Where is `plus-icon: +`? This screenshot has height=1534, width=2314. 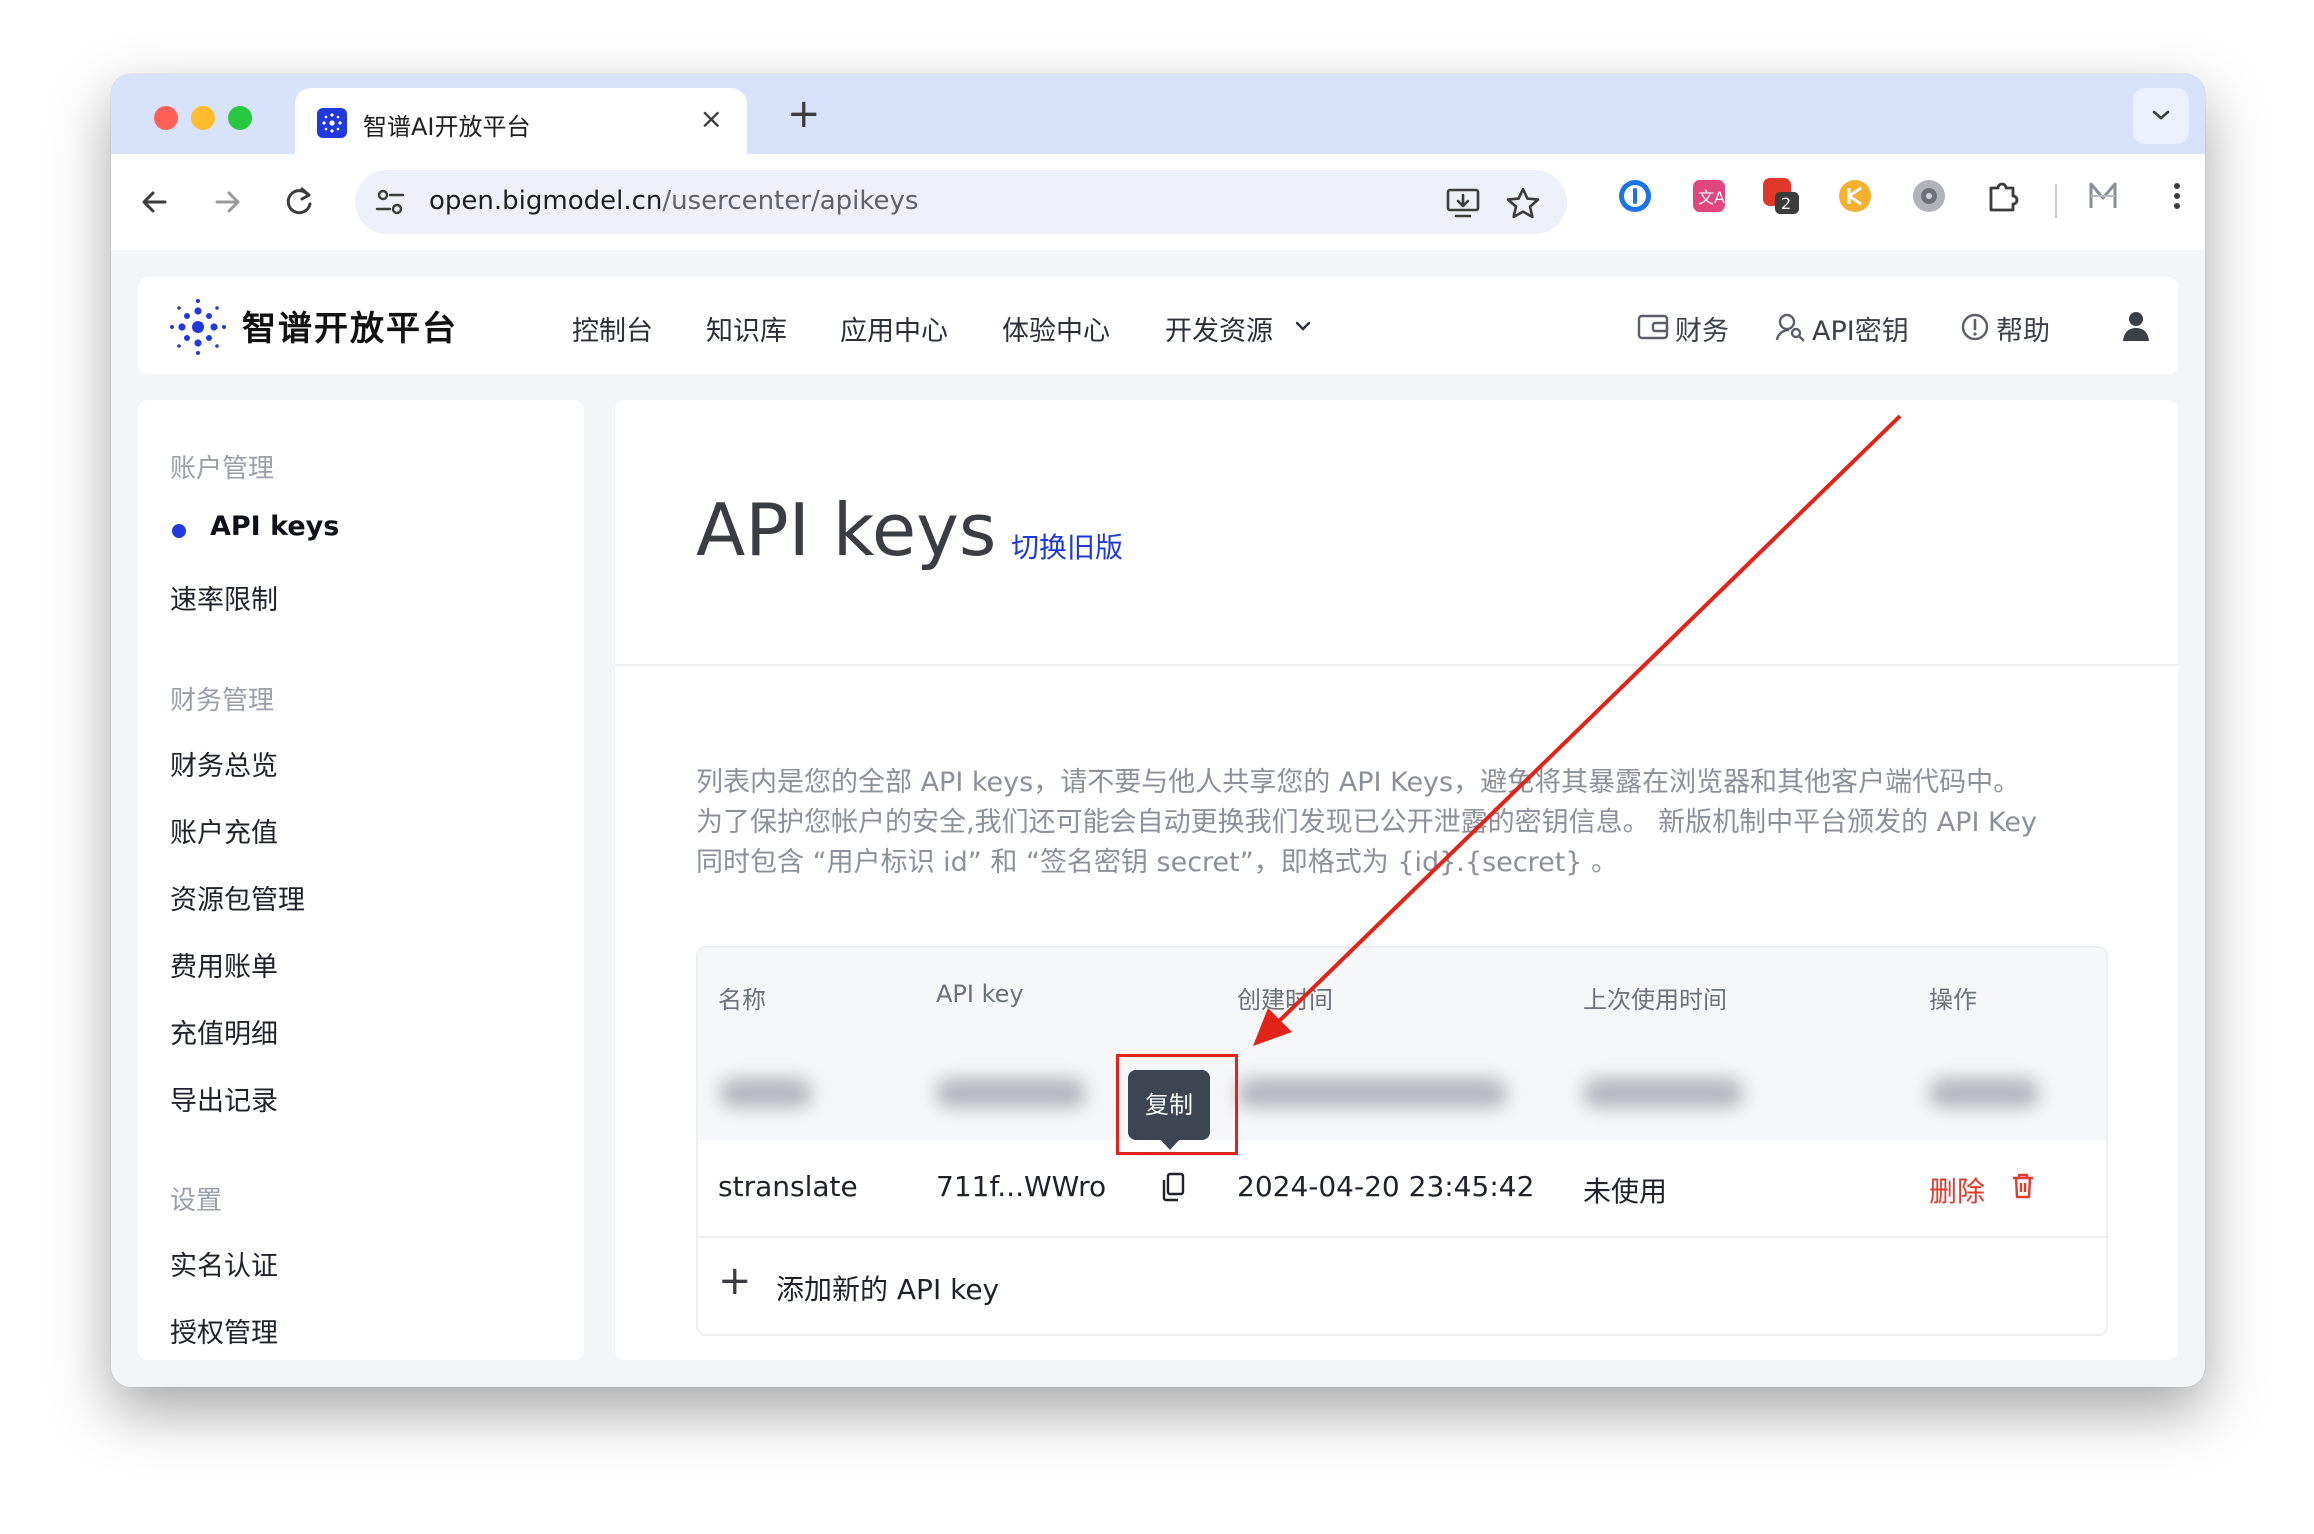 plus-icon: + is located at coordinates (735, 1281).